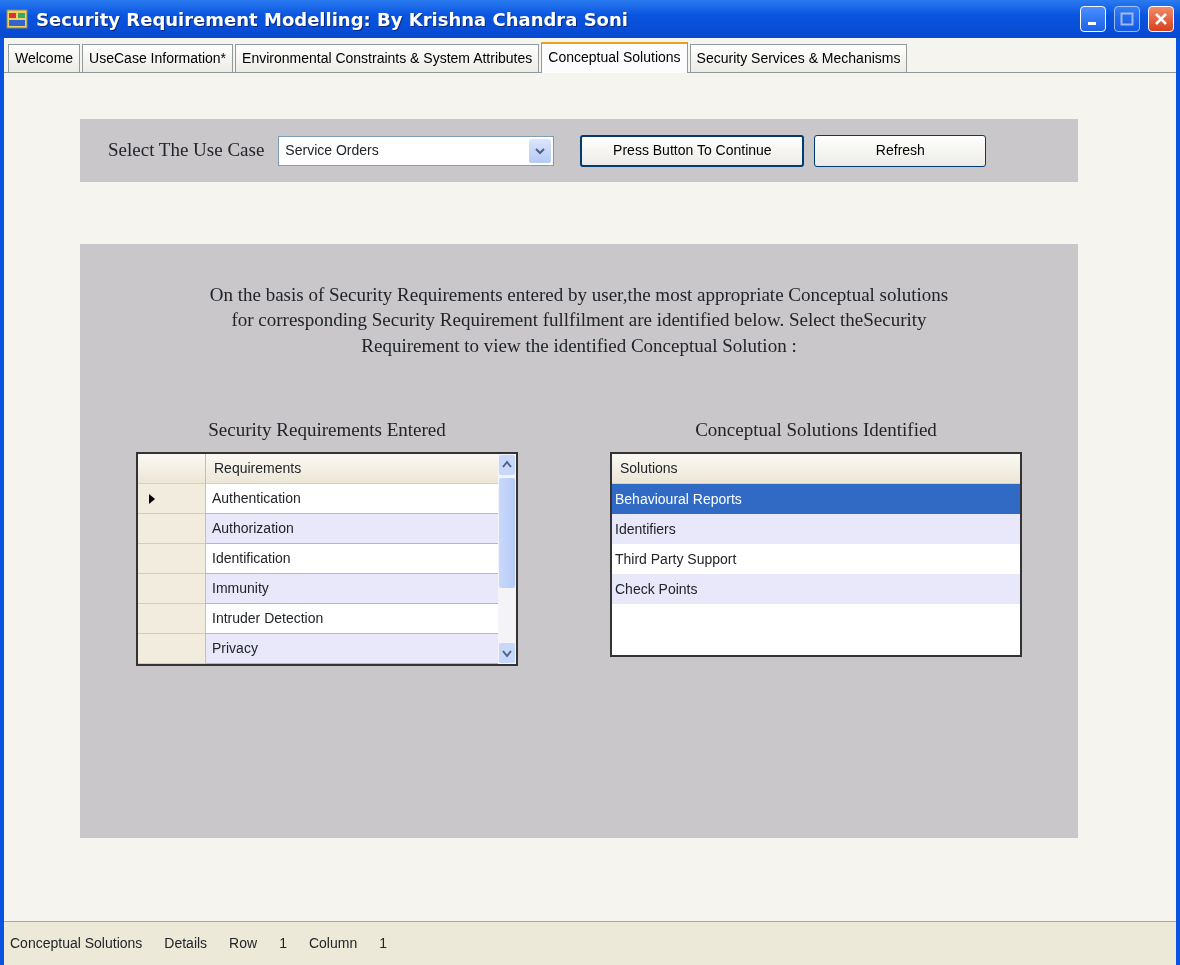 This screenshot has height=965, width=1180. I want to click on tab: UseCase Information*, so click(158, 58).